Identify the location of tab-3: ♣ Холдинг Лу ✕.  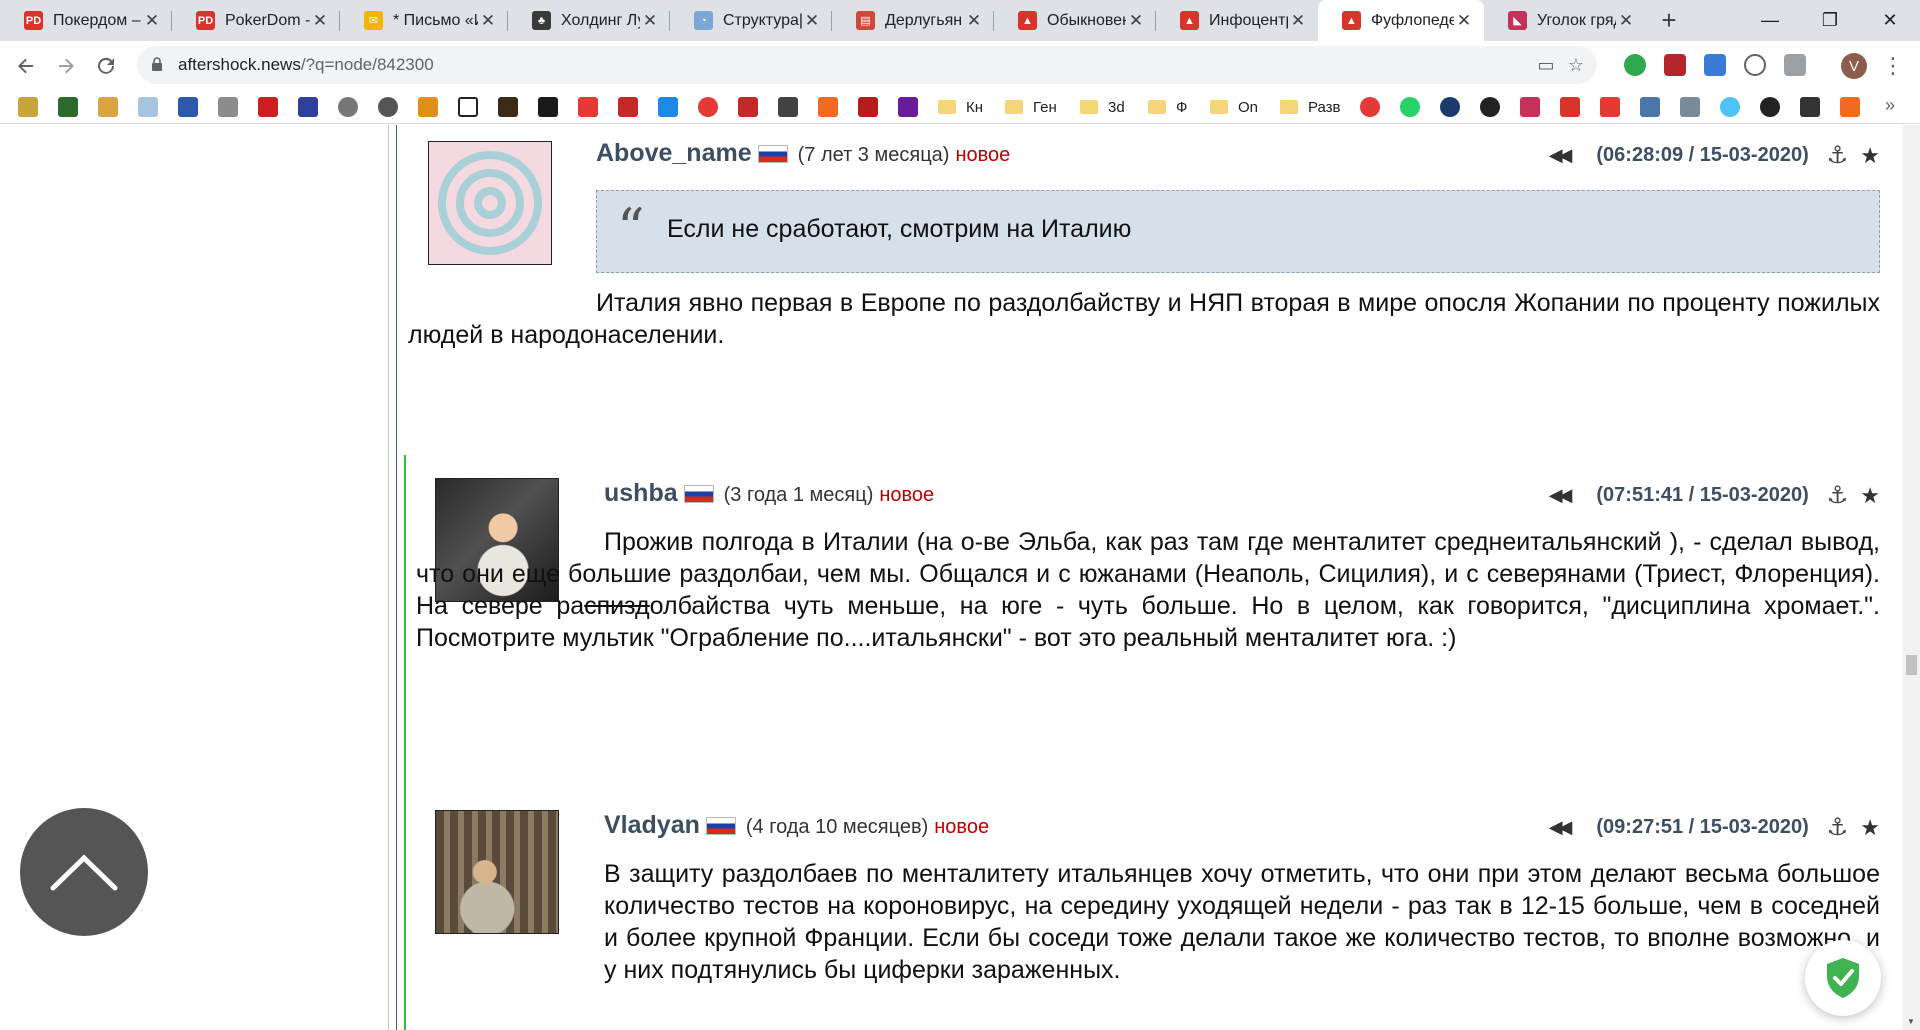
(589, 20).